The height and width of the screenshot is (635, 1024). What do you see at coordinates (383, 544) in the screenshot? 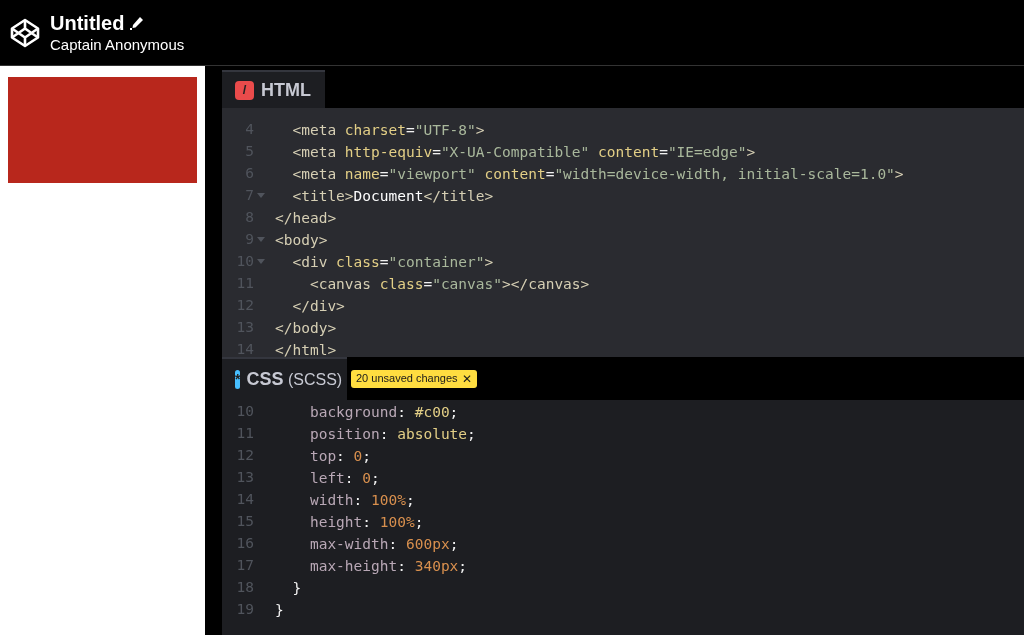
I see `code-line: max-width: 600px;` at bounding box center [383, 544].